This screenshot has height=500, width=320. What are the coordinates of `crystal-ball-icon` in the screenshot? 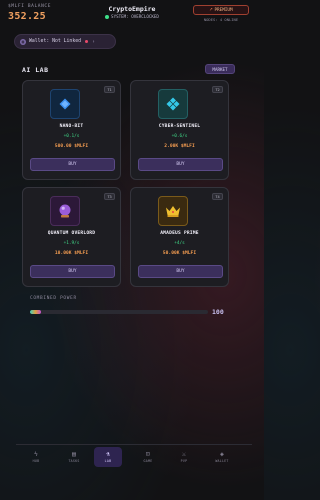 It's located at (65, 211).